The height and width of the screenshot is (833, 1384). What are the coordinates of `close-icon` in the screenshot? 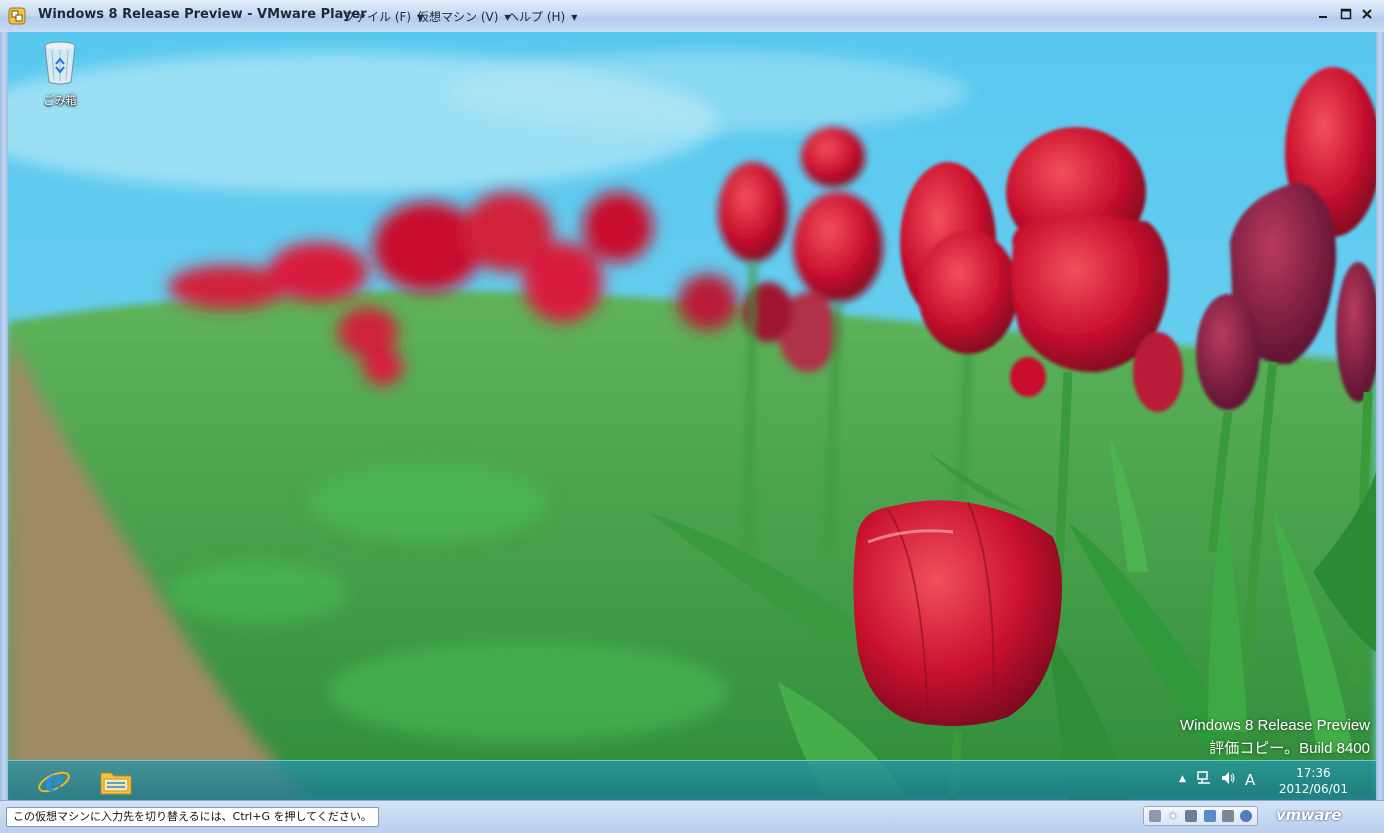 It's located at (1367, 14).